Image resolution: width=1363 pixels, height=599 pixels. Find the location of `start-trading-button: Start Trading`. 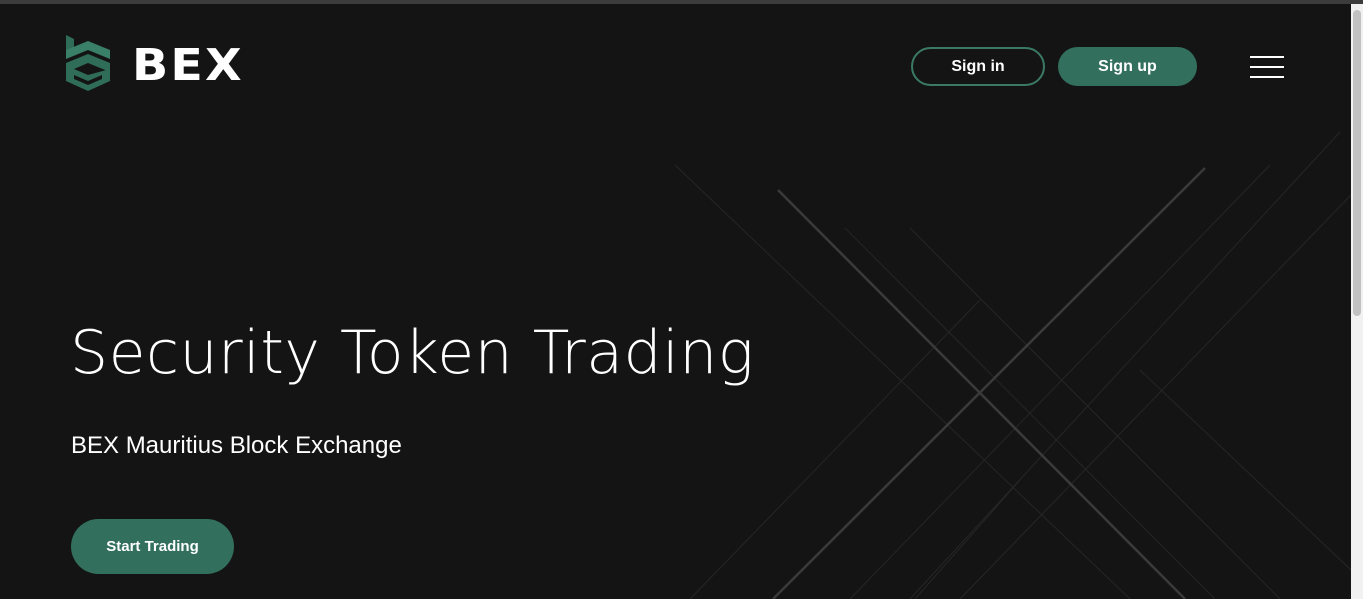

start-trading-button: Start Trading is located at coordinates (152, 546).